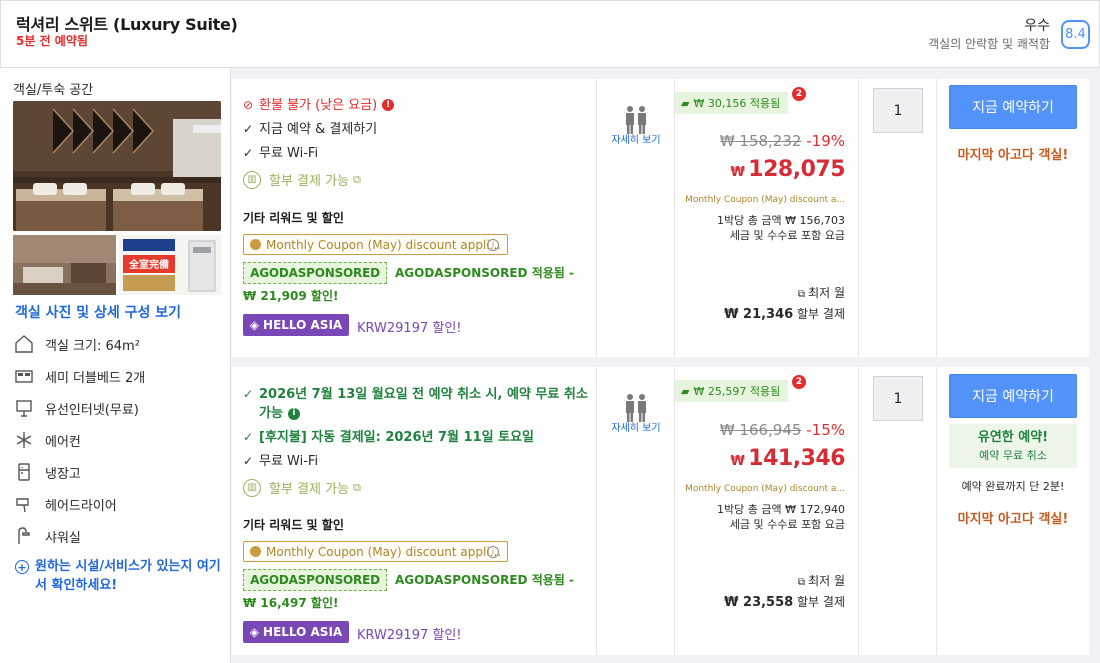 The height and width of the screenshot is (663, 1100). What do you see at coordinates (759, 602) in the screenshot?
I see `monthly-amount: ₩ 23,558` at bounding box center [759, 602].